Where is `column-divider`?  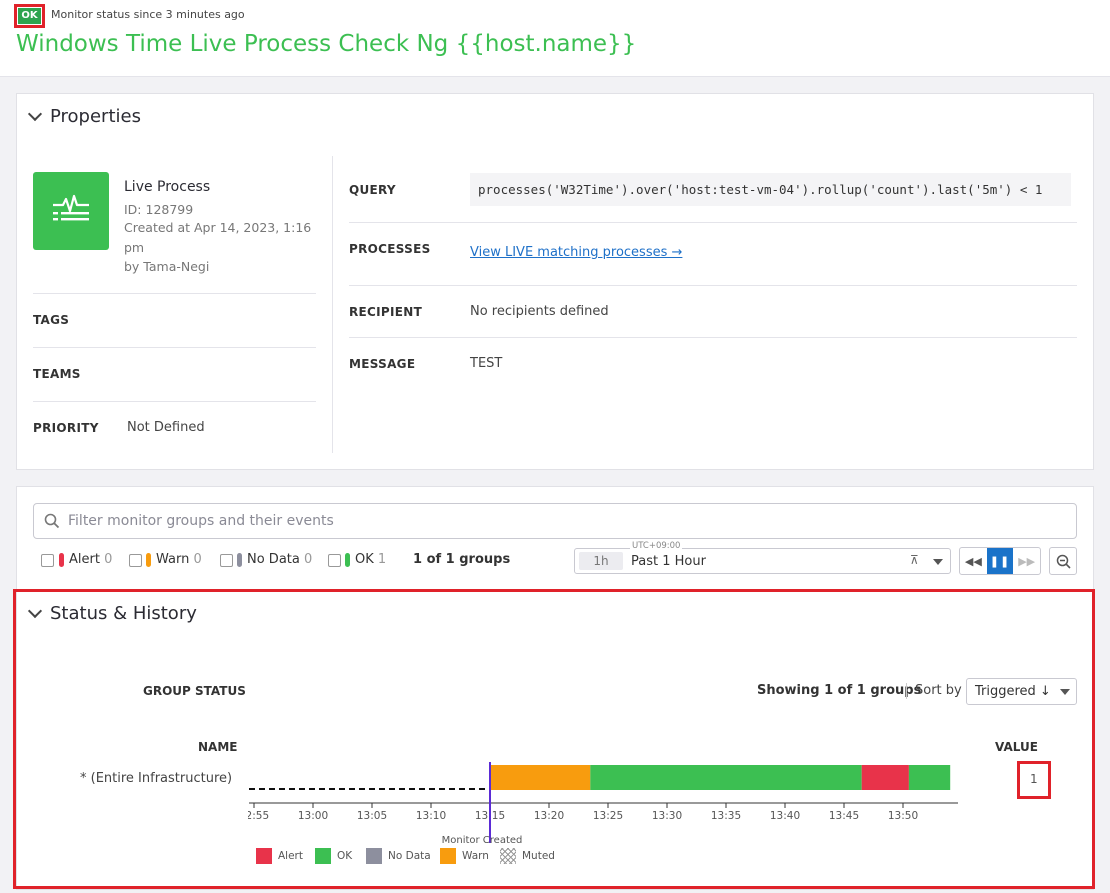
column-divider is located at coordinates (332, 304).